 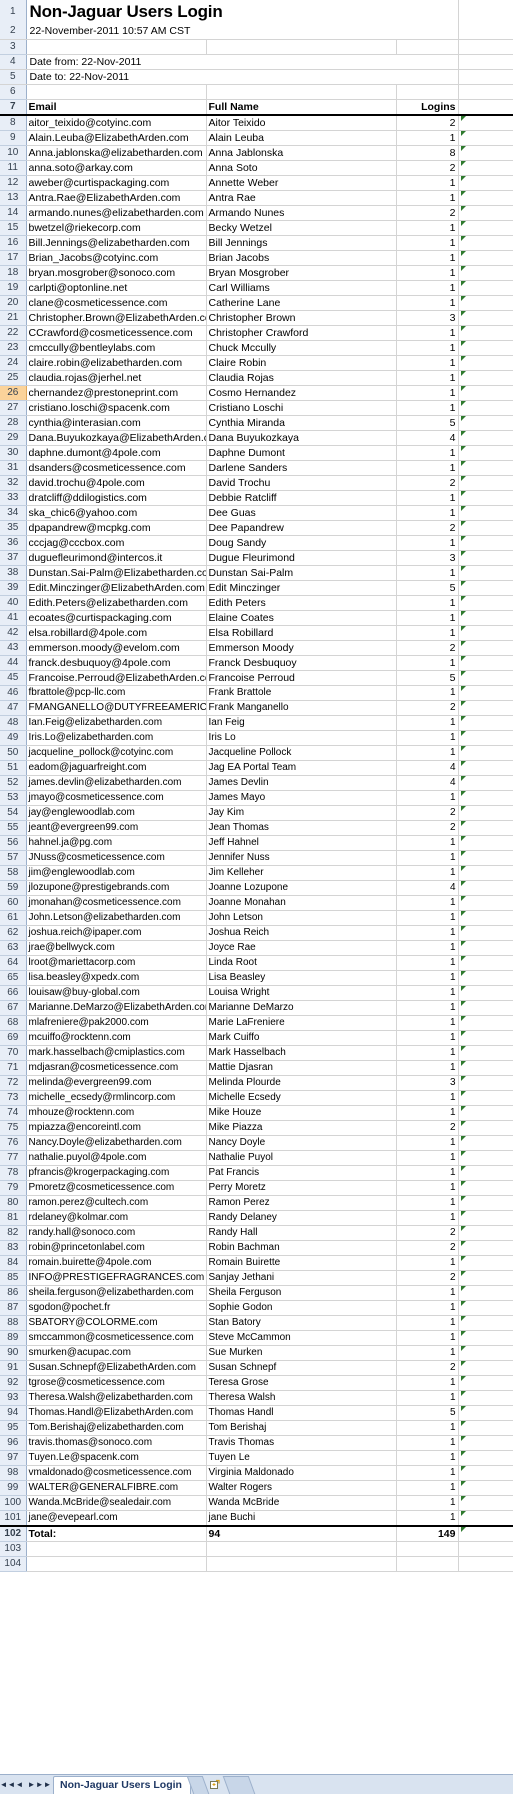 I want to click on cell-b6, so click(x=301, y=92).